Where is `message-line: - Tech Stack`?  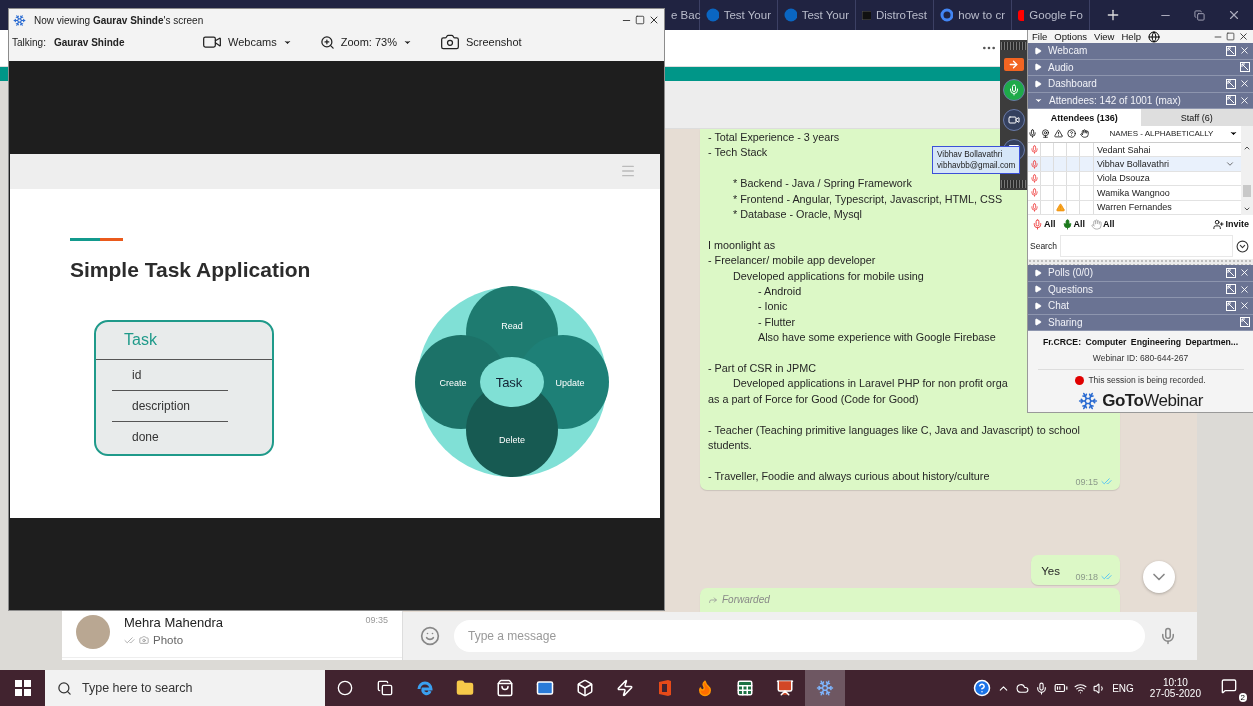 message-line: - Tech Stack is located at coordinates (738, 153).